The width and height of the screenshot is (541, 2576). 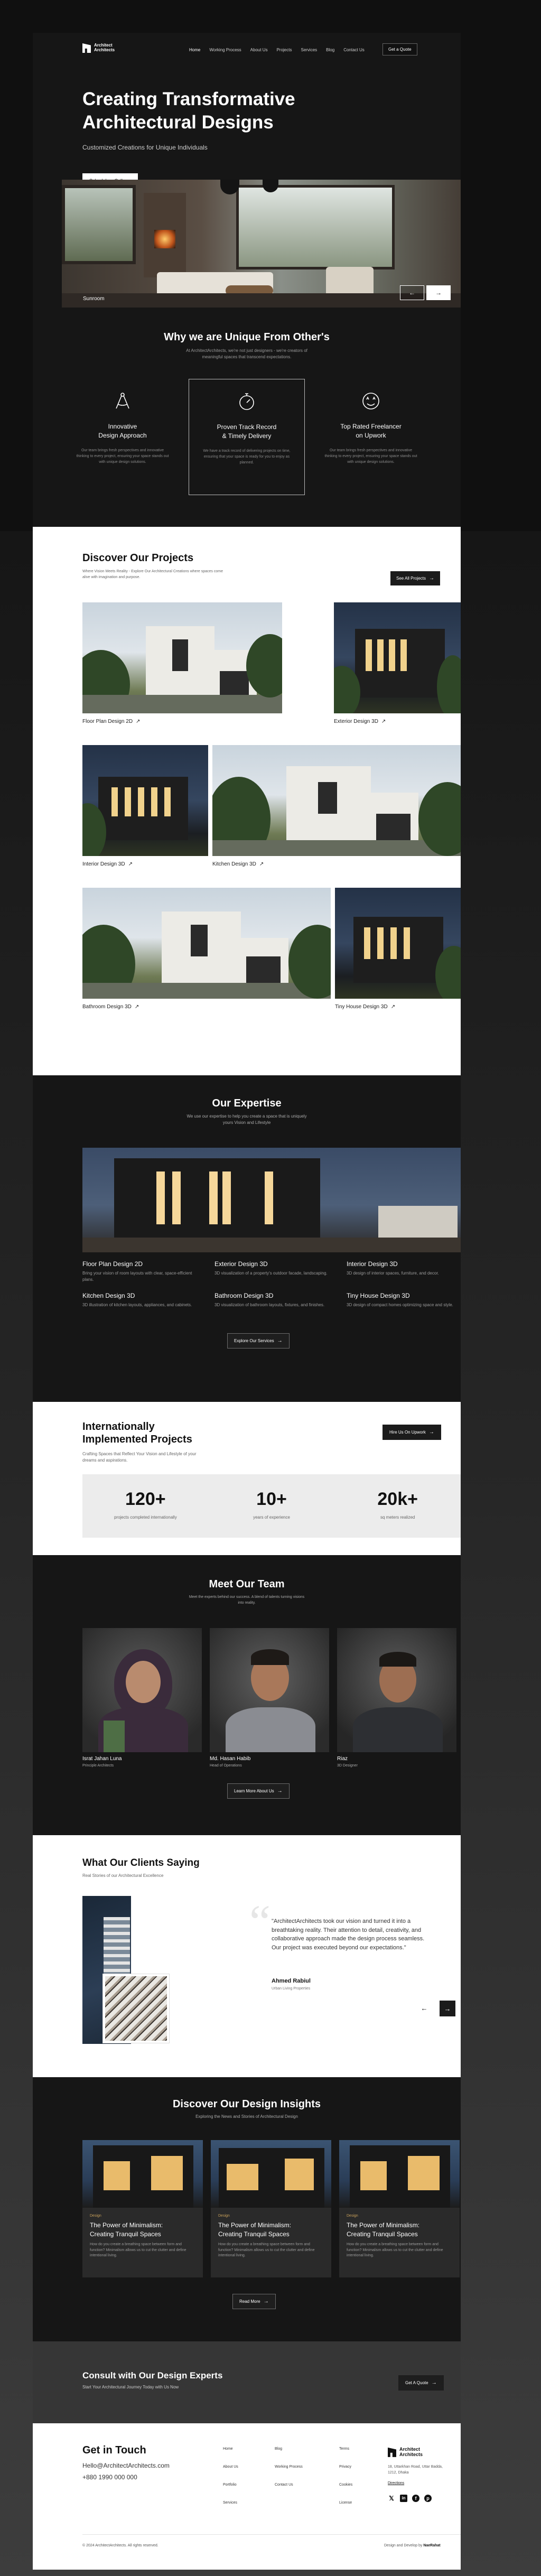 What do you see at coordinates (345, 2485) in the screenshot?
I see `footer-link-cookies: Cookies` at bounding box center [345, 2485].